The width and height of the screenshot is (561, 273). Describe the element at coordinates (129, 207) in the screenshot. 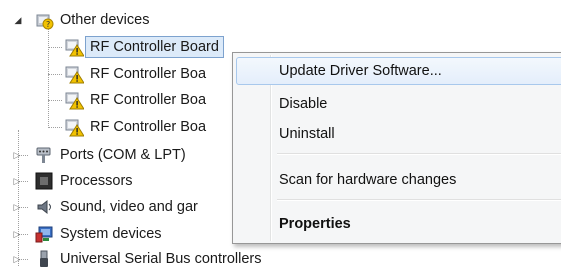

I see `tree-item-label: Sound, video and gar` at that location.